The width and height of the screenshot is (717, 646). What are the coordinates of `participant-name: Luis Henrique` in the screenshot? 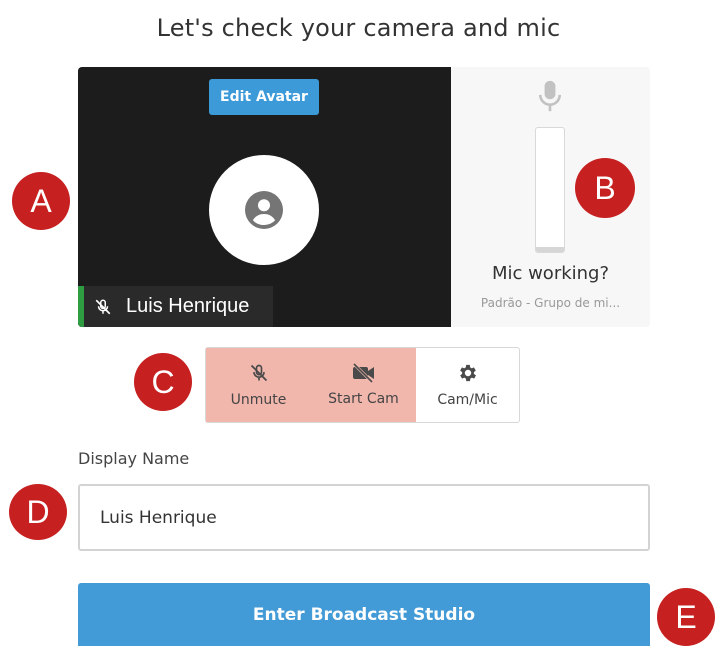 It's located at (188, 306).